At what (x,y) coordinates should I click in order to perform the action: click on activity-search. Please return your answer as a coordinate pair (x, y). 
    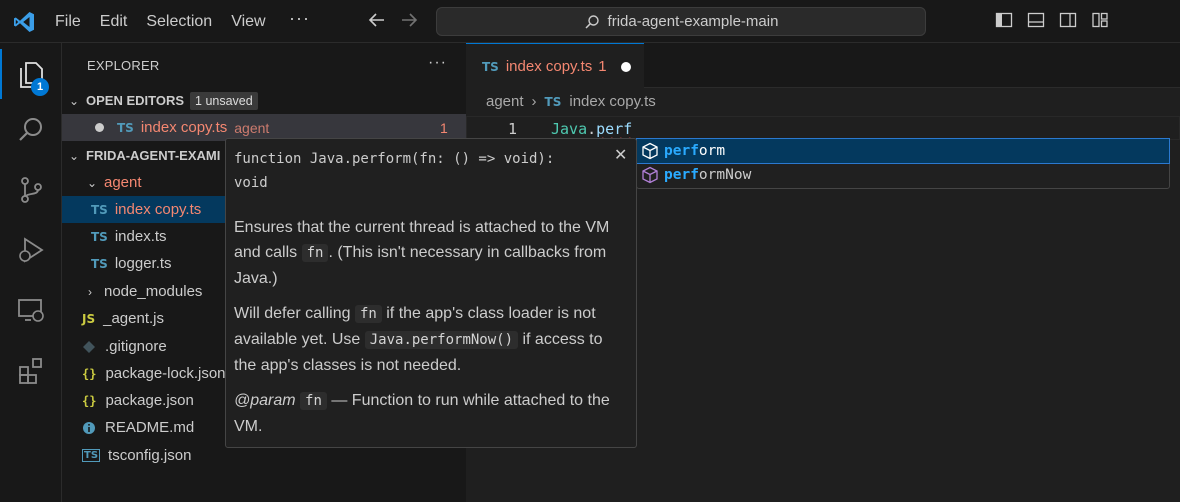
    Looking at the image, I should click on (31, 130).